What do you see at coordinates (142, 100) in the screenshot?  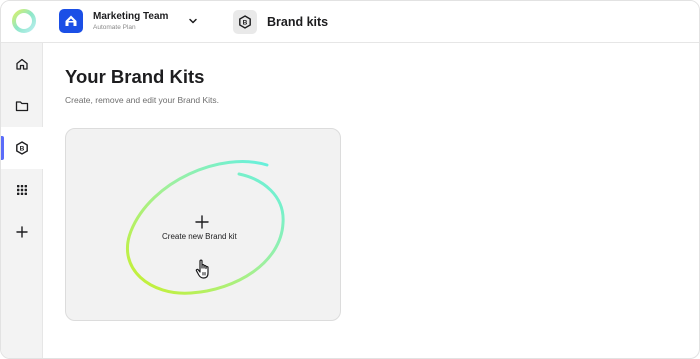 I see `page-subtitle: Create, remove and edit your Brand Kits.` at bounding box center [142, 100].